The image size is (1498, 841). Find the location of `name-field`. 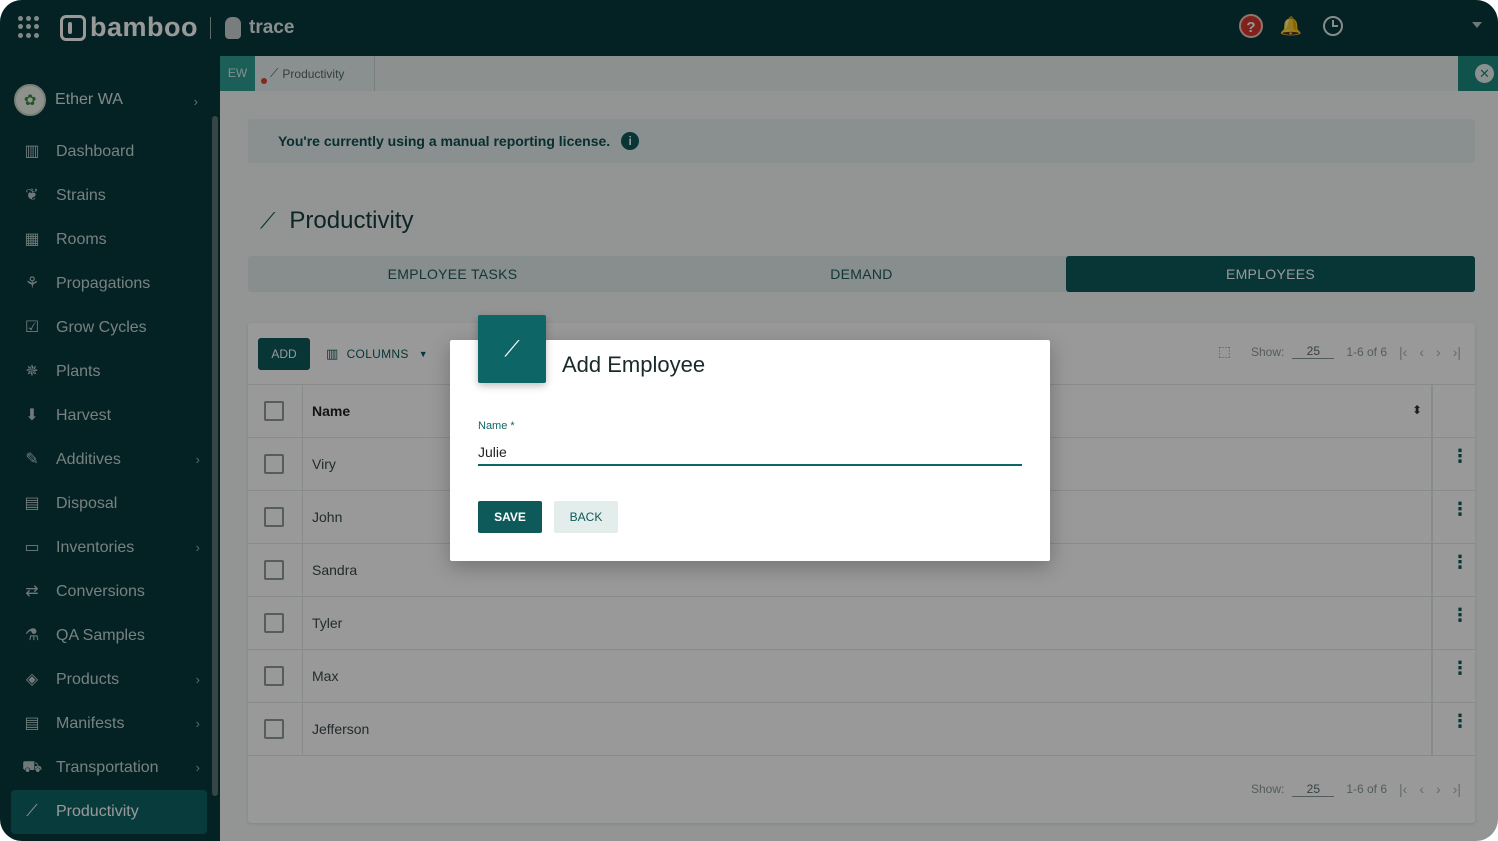

name-field is located at coordinates (750, 453).